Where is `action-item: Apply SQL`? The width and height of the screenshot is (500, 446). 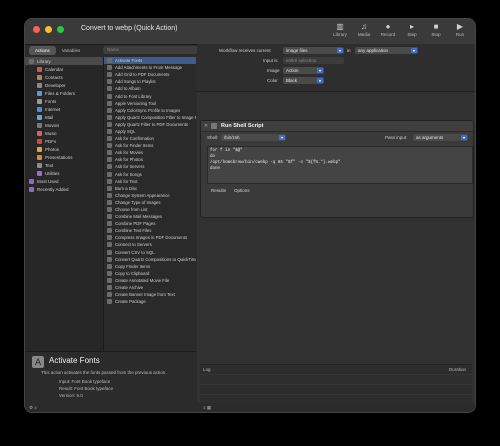 action-item: Apply SQL is located at coordinates (150, 131).